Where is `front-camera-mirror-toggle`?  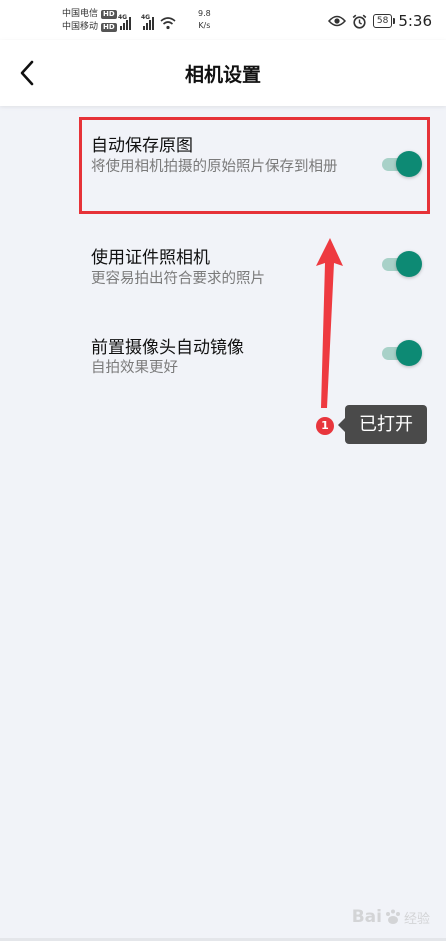 front-camera-mirror-toggle is located at coordinates (401, 353).